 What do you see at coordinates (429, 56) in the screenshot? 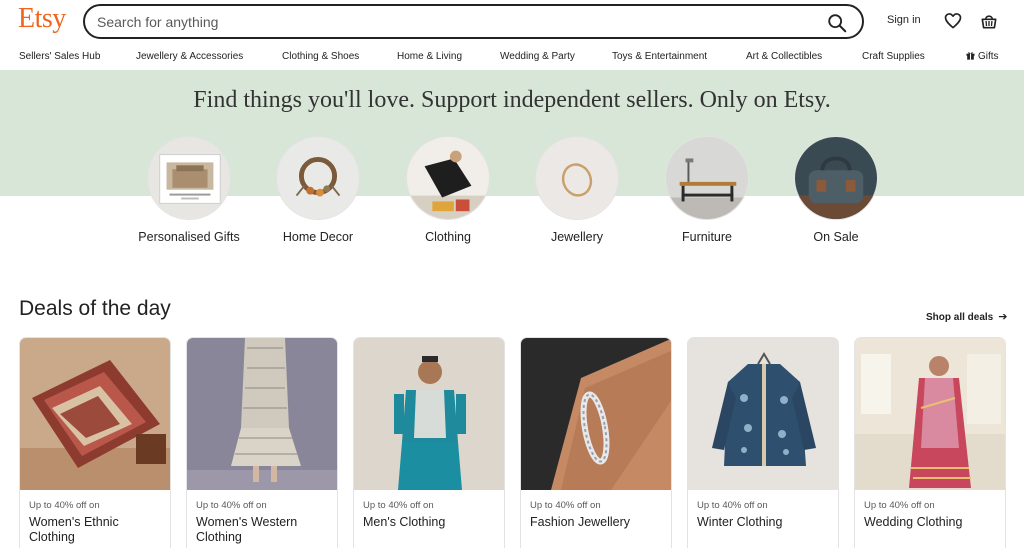
I see `nav-item-home-living: Home & Living` at bounding box center [429, 56].